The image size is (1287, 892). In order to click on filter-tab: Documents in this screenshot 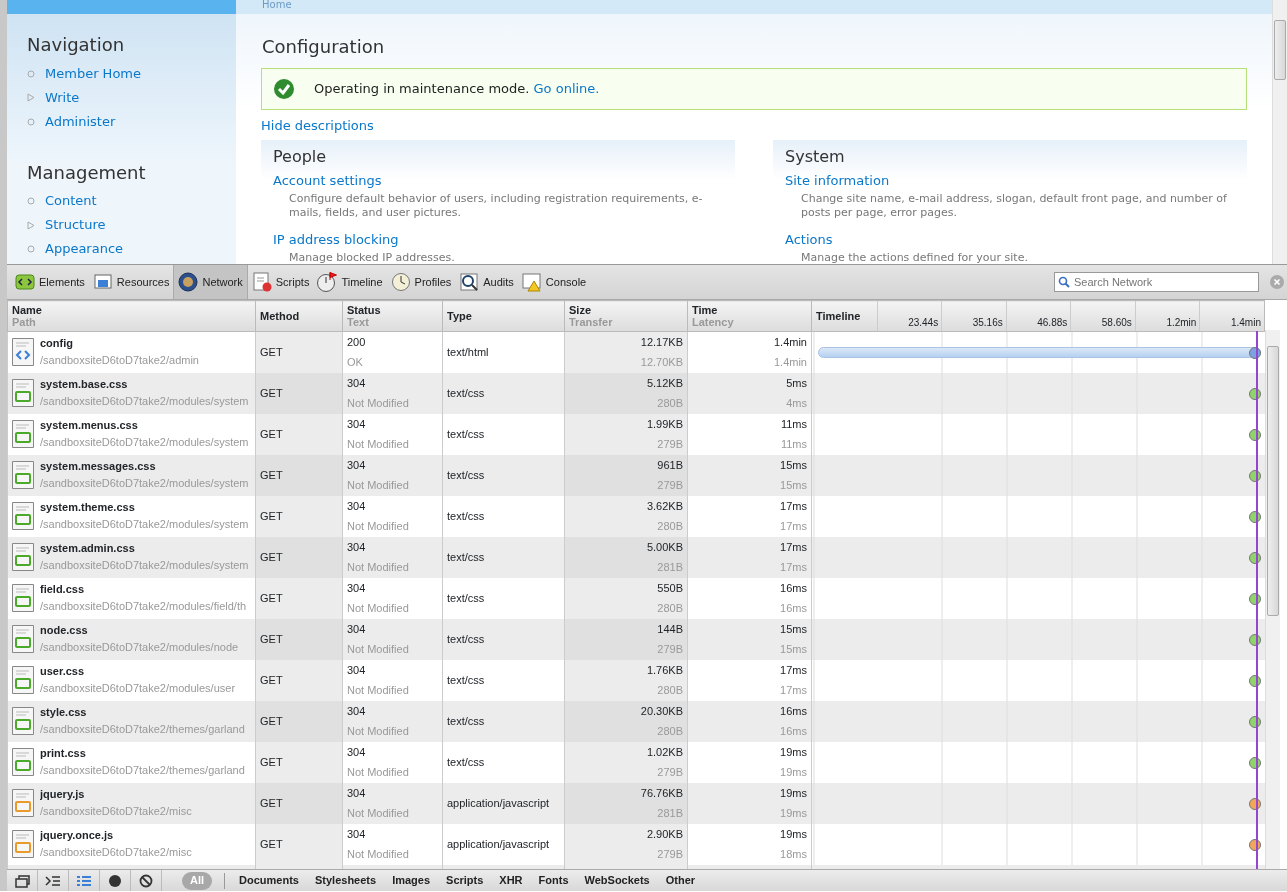, I will do `click(269, 880)`.